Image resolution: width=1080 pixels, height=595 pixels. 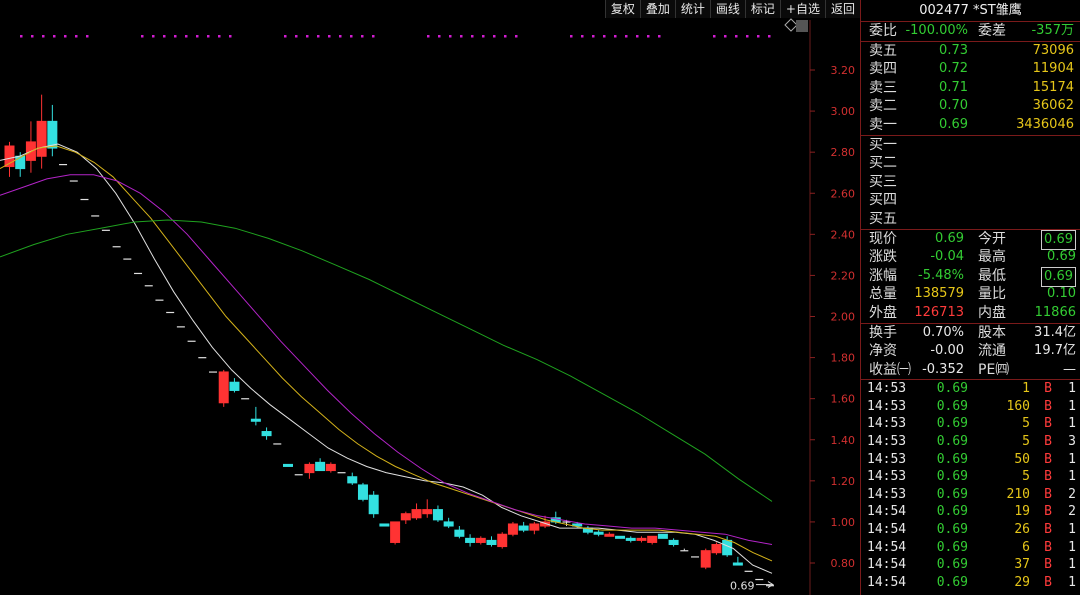 What do you see at coordinates (1022, 565) in the screenshot?
I see `tick-volume: 37` at bounding box center [1022, 565].